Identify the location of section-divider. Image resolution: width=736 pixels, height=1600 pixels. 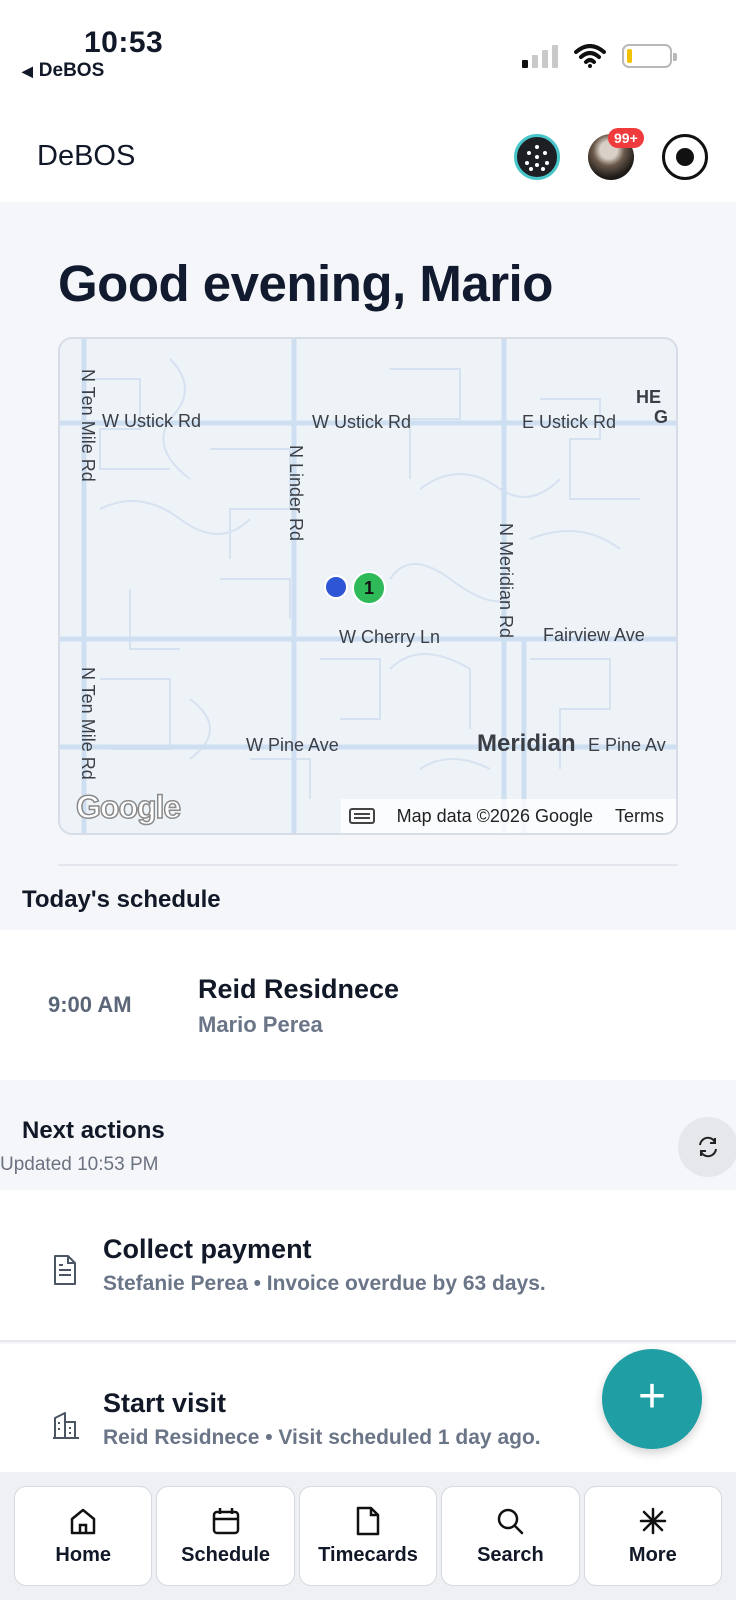
(368, 865).